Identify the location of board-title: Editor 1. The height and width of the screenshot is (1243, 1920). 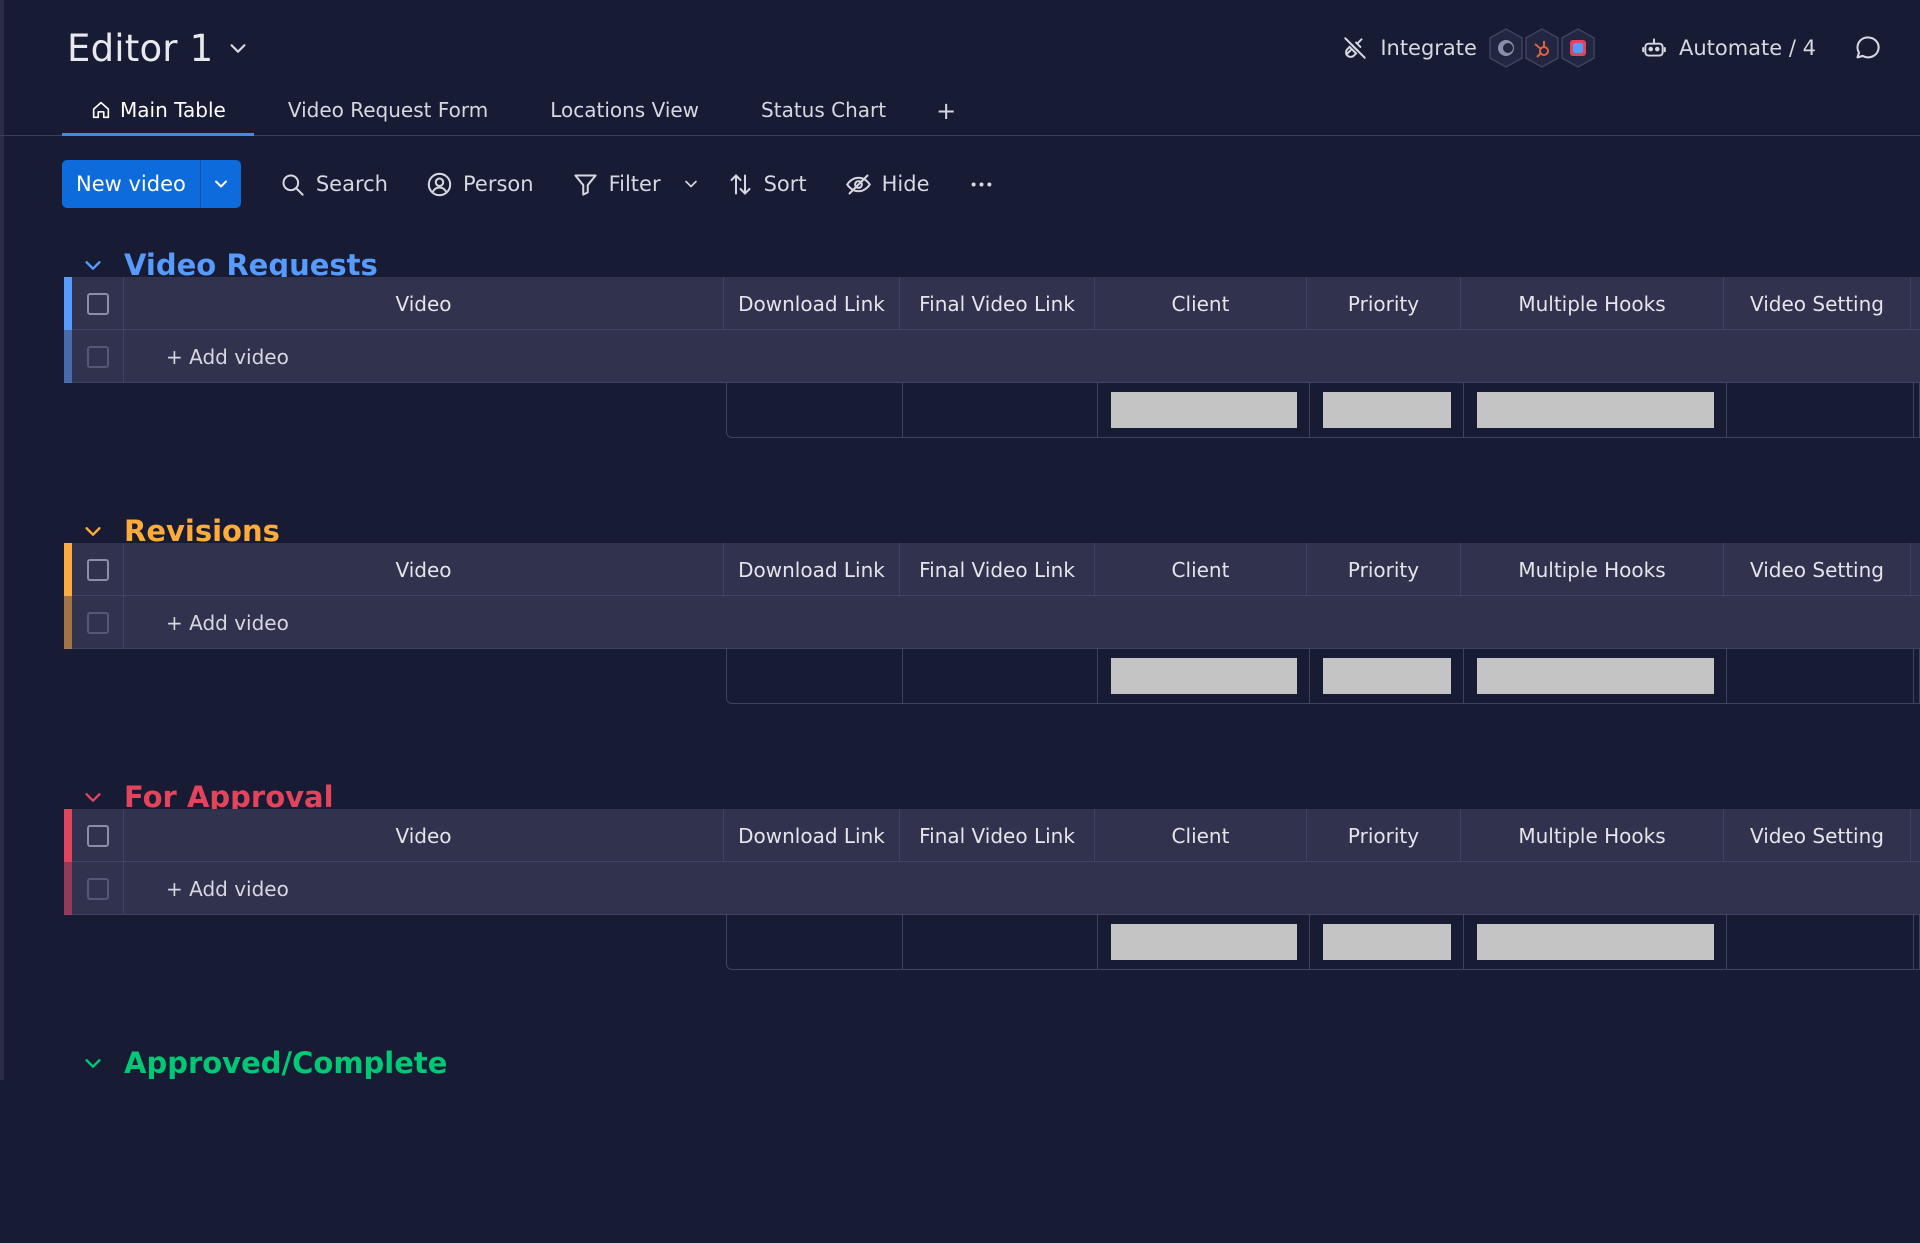
(158, 48).